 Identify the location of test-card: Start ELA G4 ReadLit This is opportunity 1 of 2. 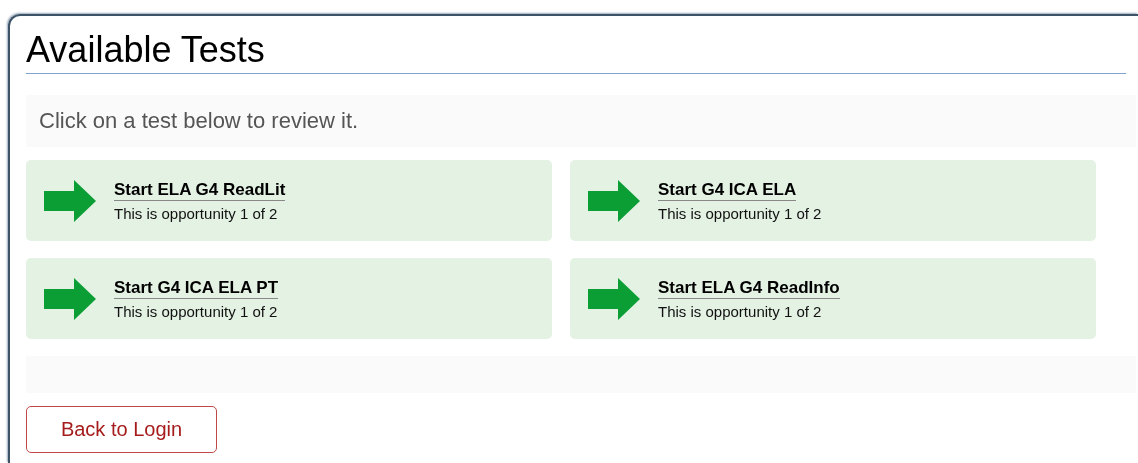
(289, 200).